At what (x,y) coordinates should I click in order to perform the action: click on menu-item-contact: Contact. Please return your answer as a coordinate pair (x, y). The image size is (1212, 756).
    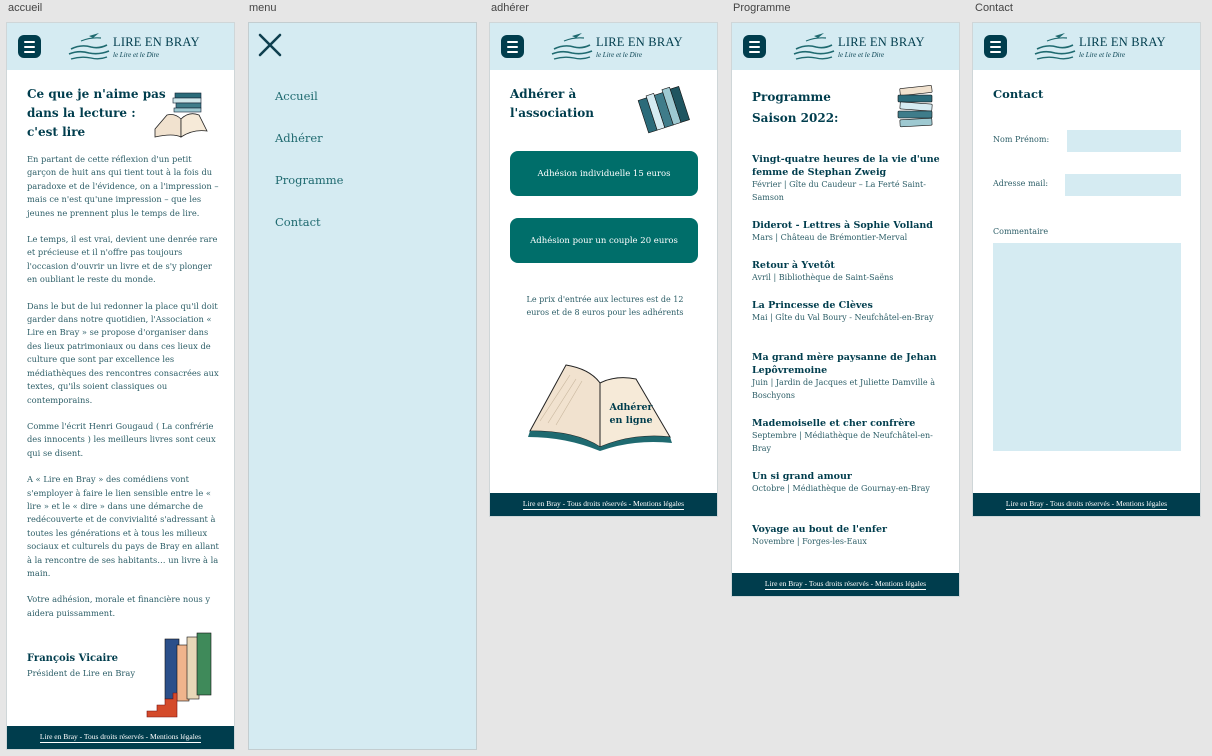
    Looking at the image, I should click on (298, 222).